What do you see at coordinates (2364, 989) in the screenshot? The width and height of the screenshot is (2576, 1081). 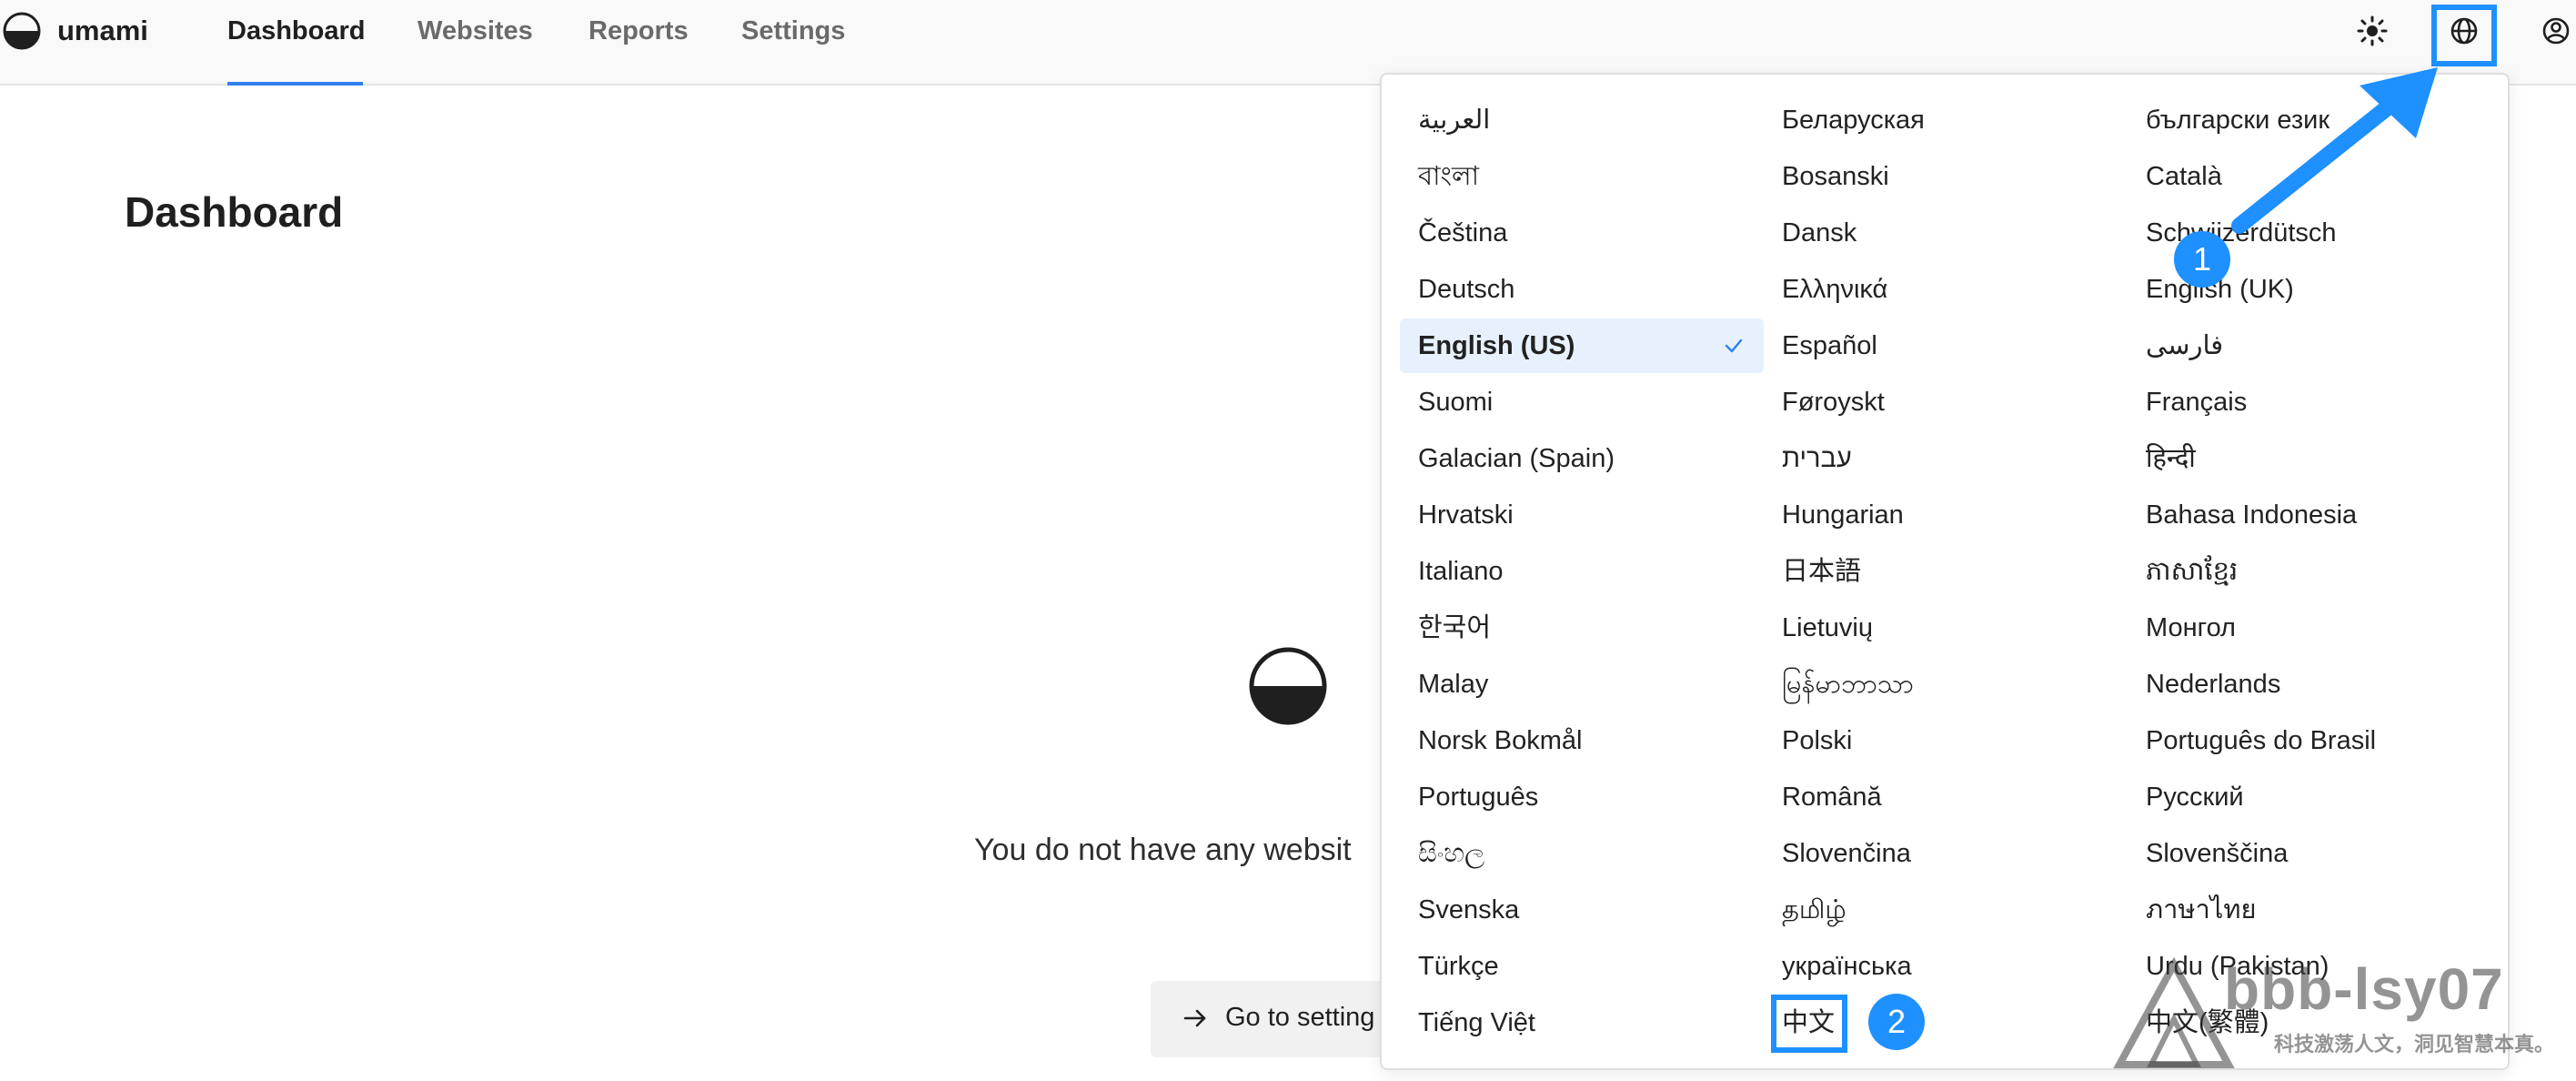 I see `watermark-text: bbb-lsy07` at bounding box center [2364, 989].